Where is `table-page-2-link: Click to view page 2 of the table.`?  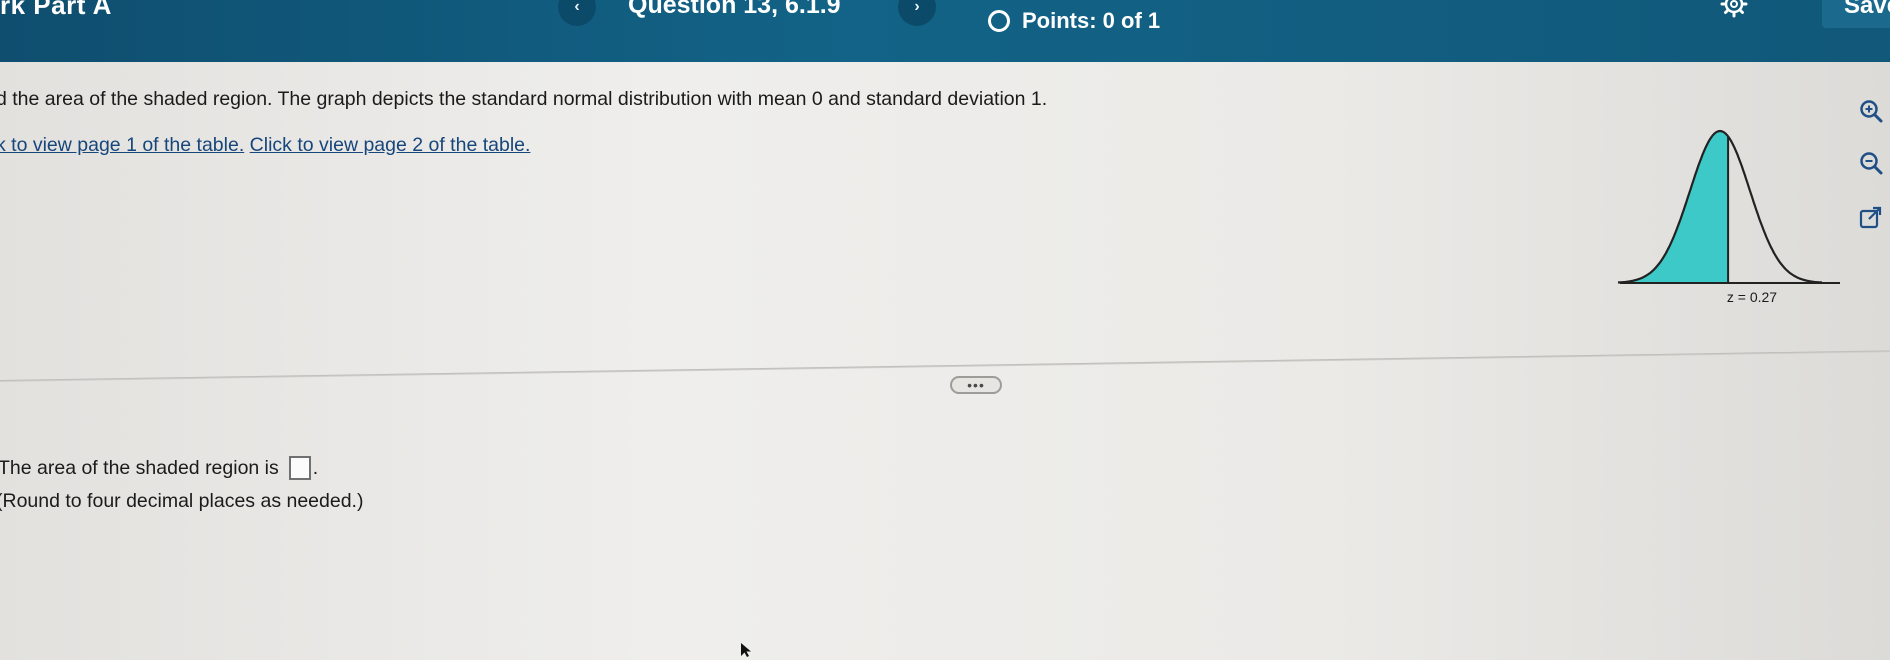 table-page-2-link: Click to view page 2 of the table. is located at coordinates (390, 145).